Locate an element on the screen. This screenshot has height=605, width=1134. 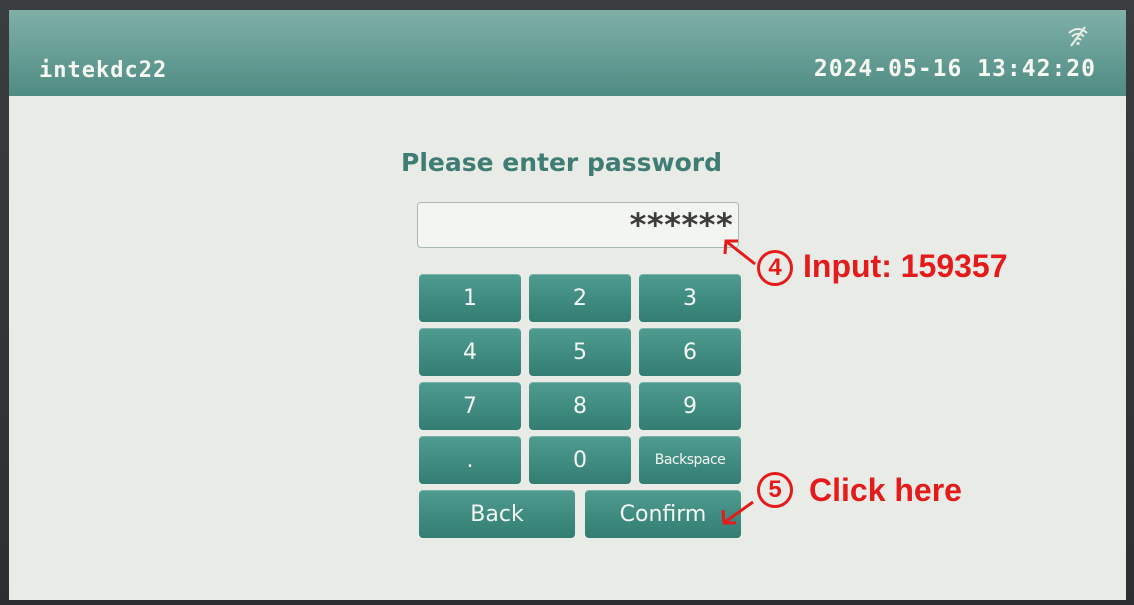
backspace-button: Backspace is located at coordinates (690, 460).